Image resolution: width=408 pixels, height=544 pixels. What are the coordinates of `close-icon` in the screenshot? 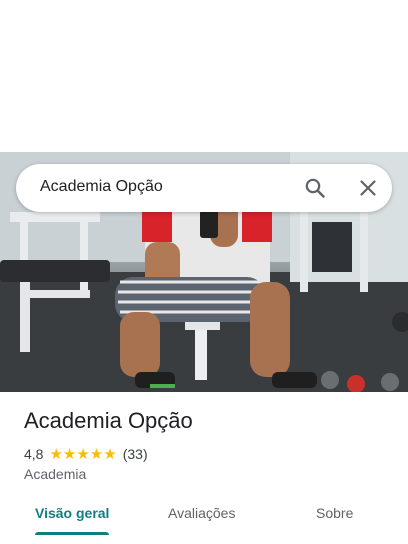 It's located at (368, 188).